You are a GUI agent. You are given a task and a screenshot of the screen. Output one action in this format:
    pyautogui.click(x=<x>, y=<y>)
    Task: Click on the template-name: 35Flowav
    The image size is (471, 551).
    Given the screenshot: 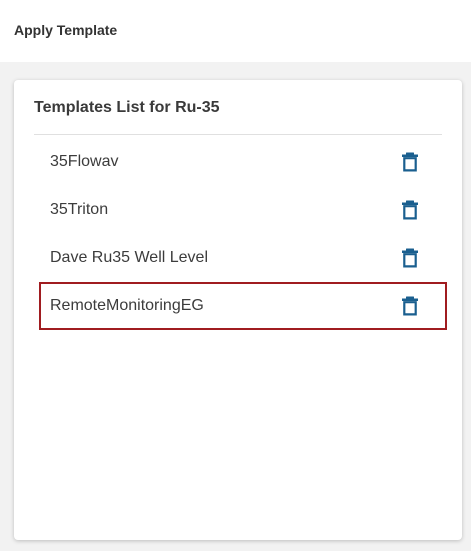 What is the action you would take?
    pyautogui.click(x=84, y=161)
    